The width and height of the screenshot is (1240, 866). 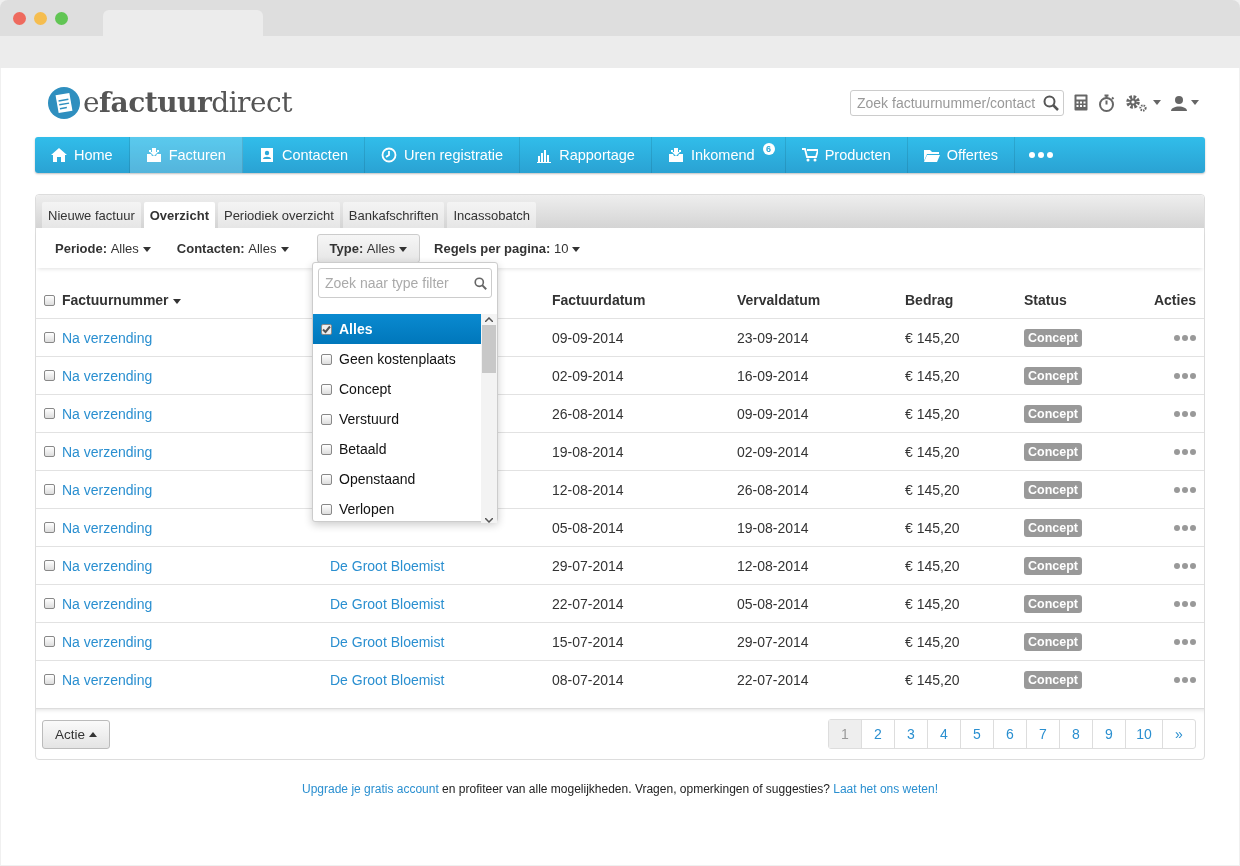 I want to click on filter-dropdown: Periode: Alles, so click(x=109, y=248).